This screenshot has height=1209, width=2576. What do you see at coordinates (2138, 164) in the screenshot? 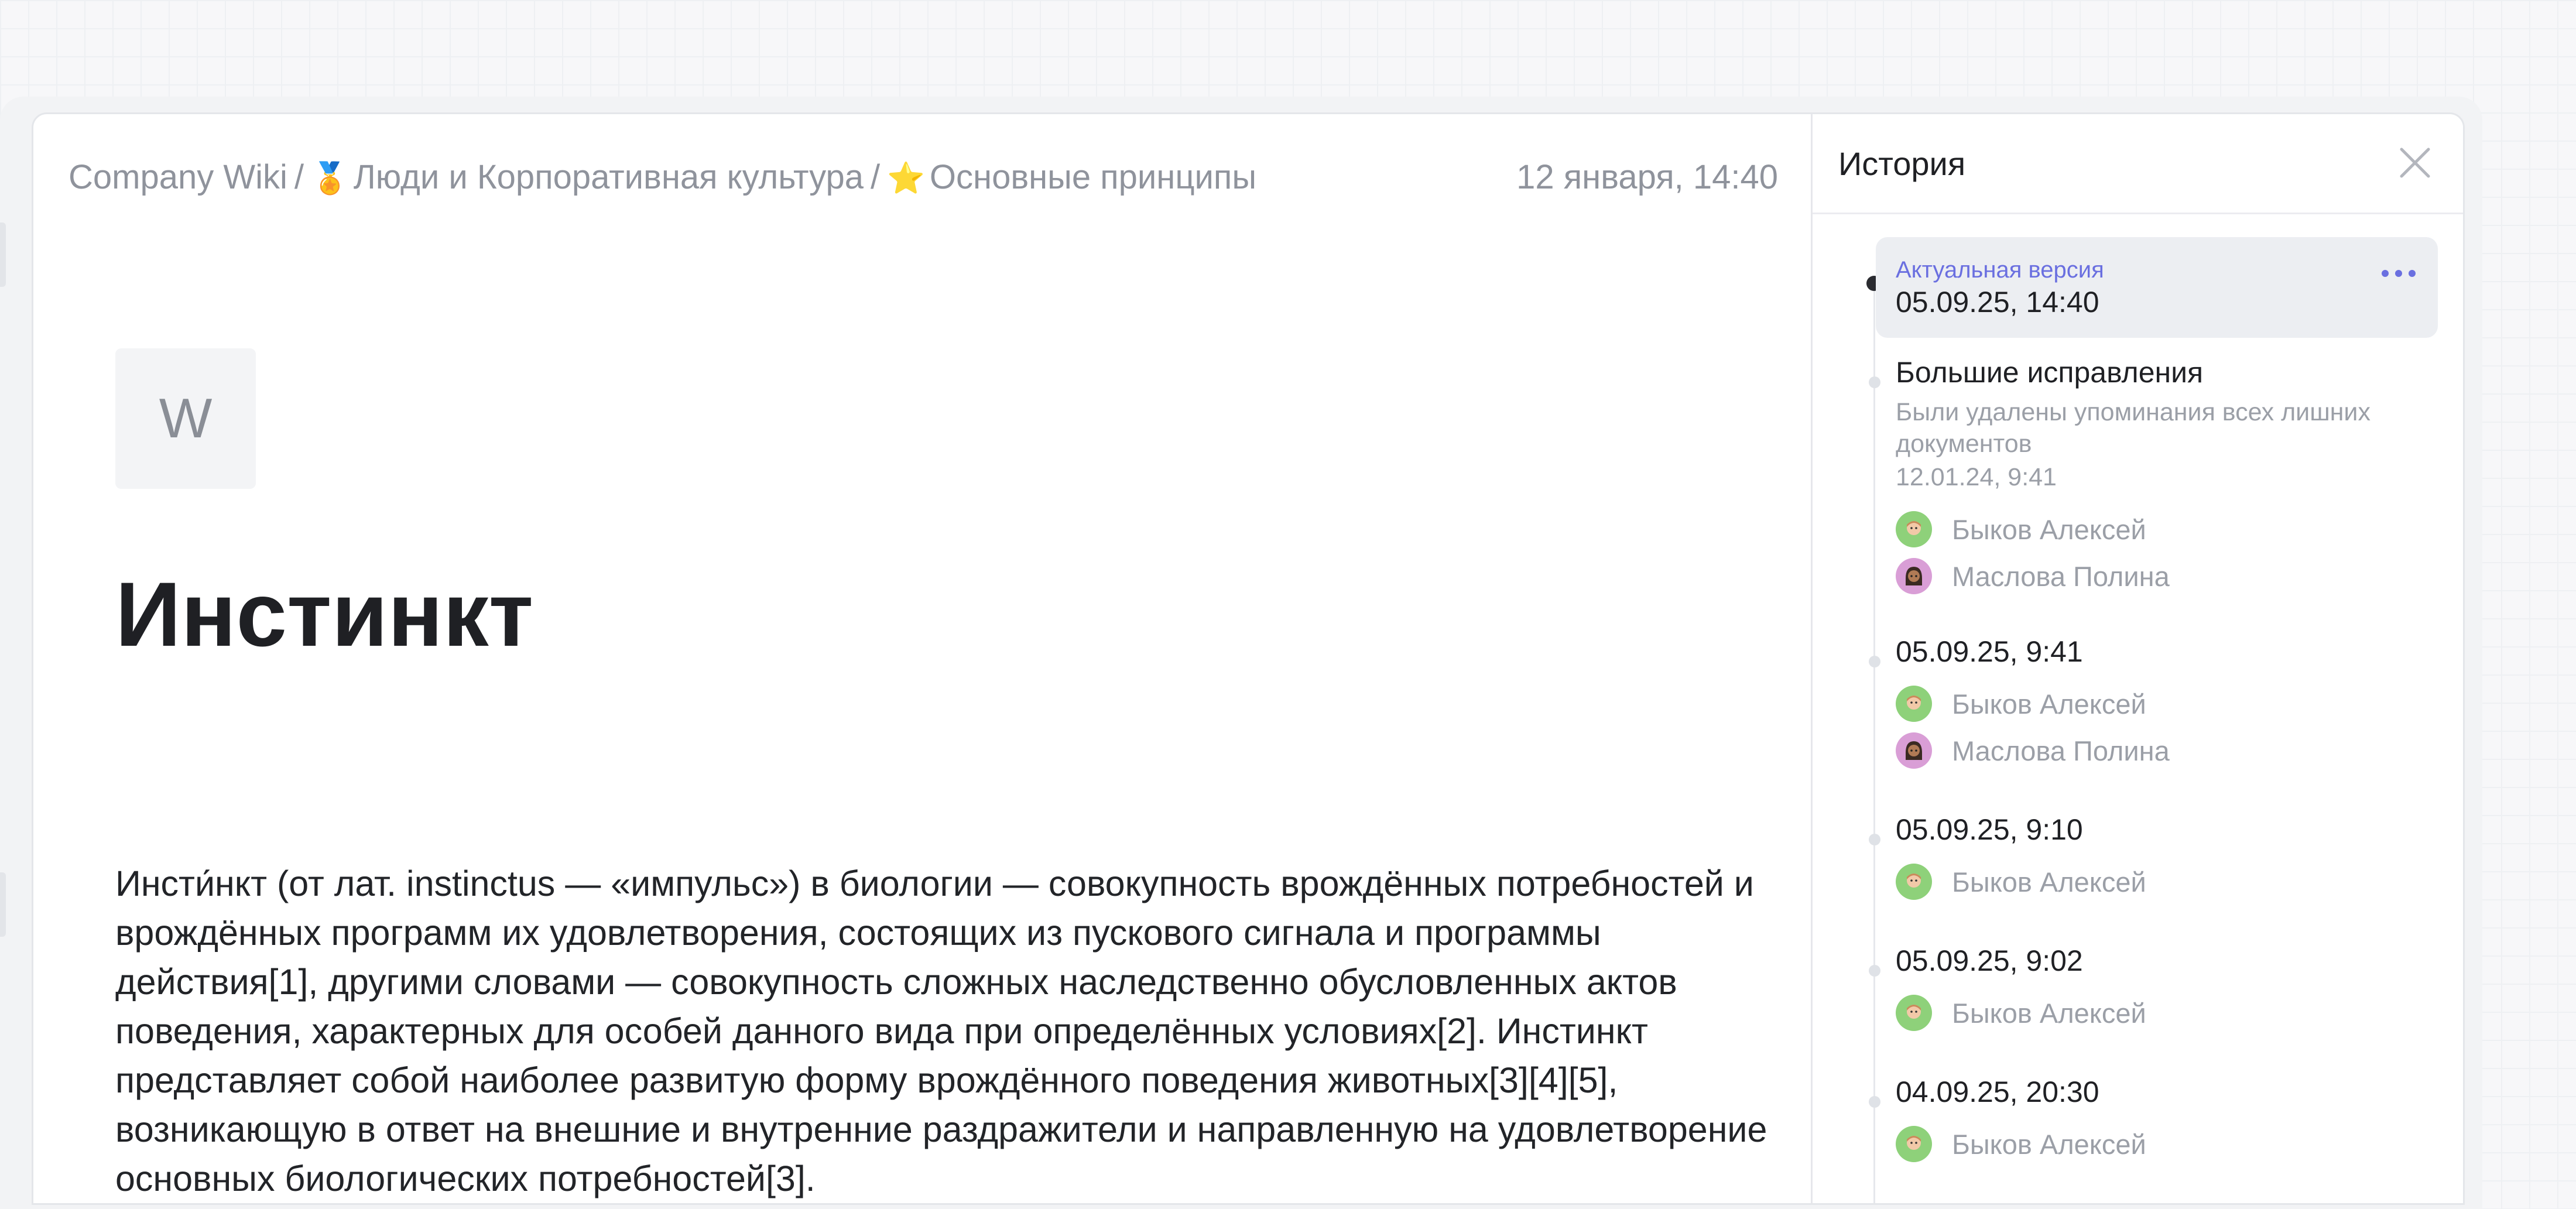
I see `history-header: История` at bounding box center [2138, 164].